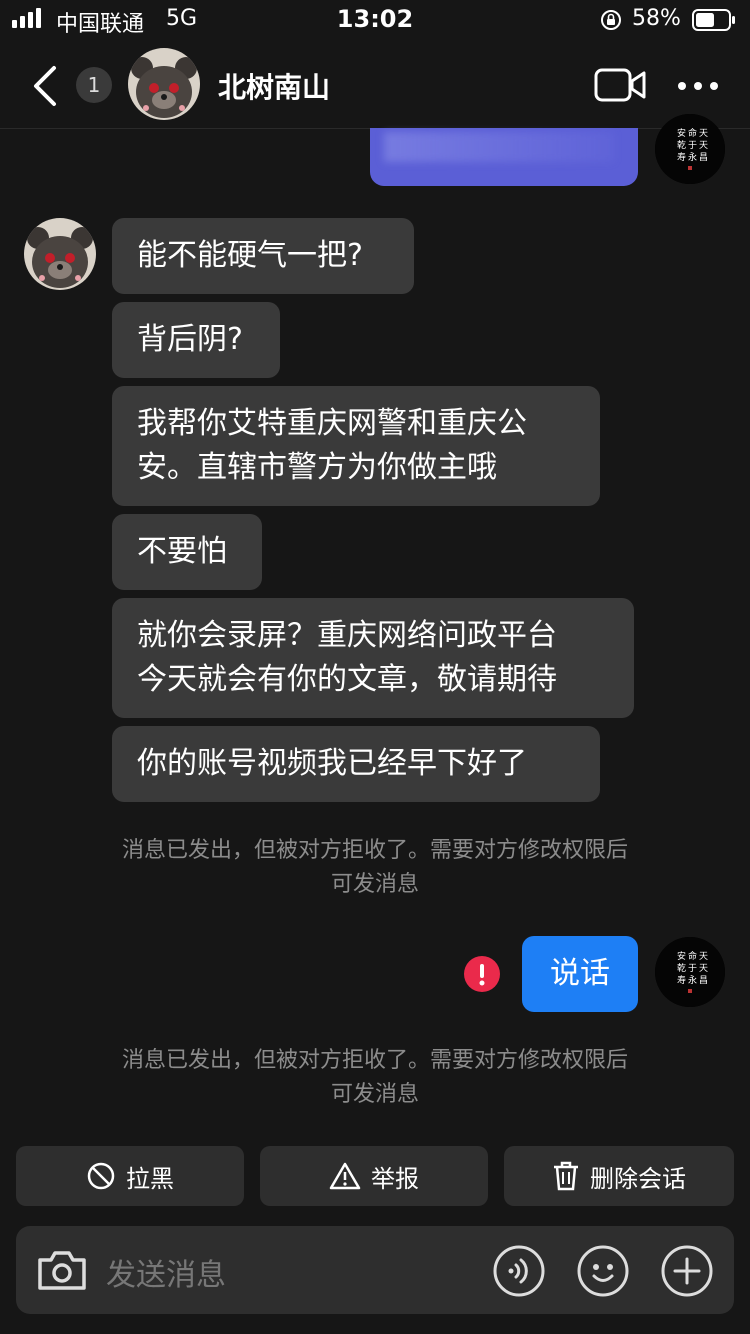  What do you see at coordinates (356, 446) in the screenshot?
I see `received-message: 我帮你艾特重庆网警和重庆公 安。直辖市警方为你做主哦` at bounding box center [356, 446].